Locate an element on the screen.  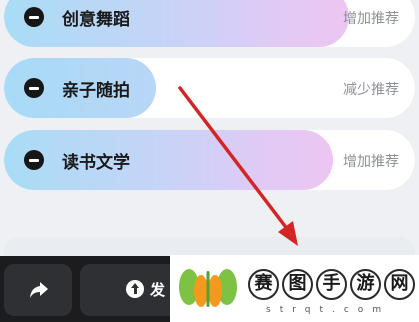
watermark-char: 网 is located at coordinates (399, 284).